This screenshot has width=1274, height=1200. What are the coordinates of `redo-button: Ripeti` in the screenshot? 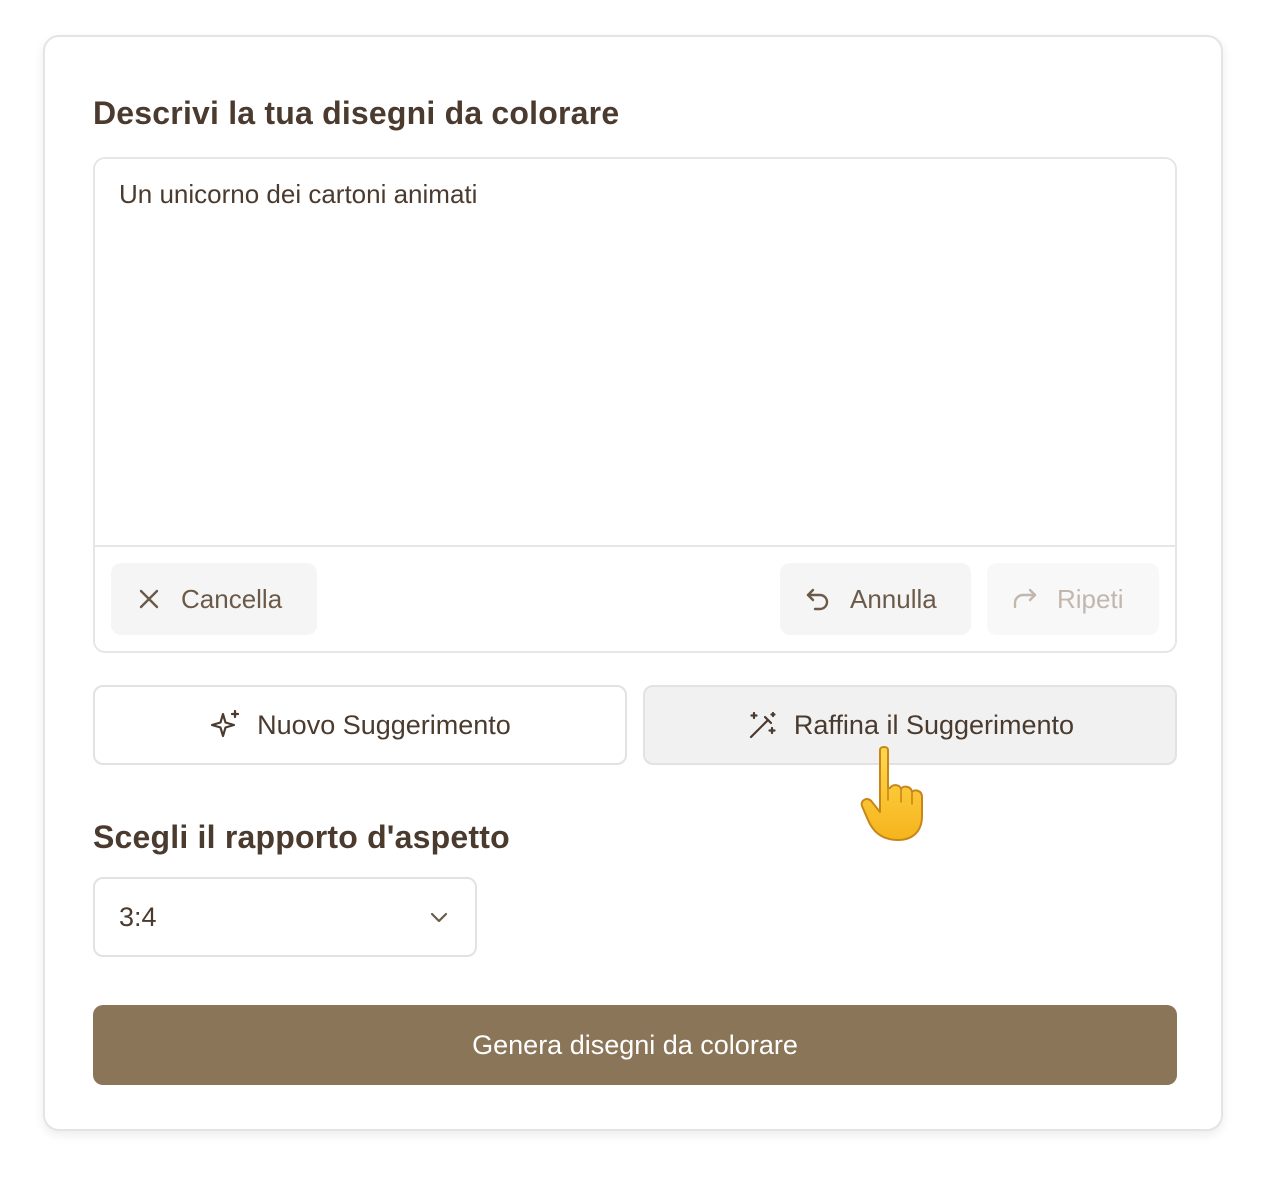 It's located at (1073, 599).